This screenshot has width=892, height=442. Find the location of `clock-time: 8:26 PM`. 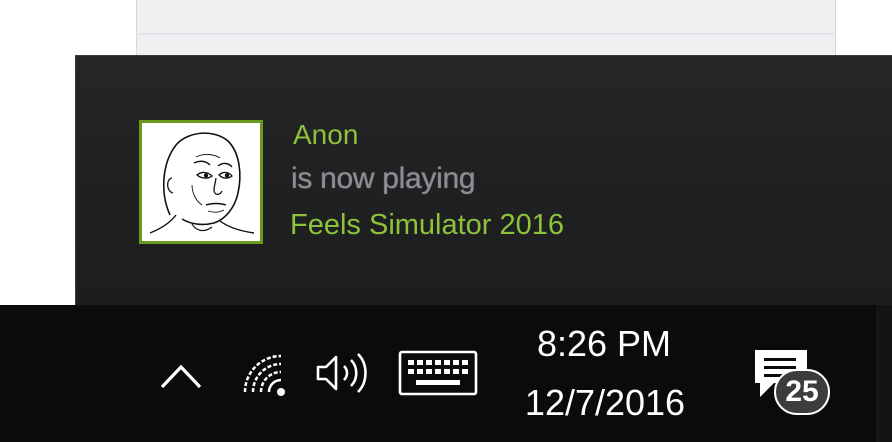

clock-time: 8:26 PM is located at coordinates (604, 344).